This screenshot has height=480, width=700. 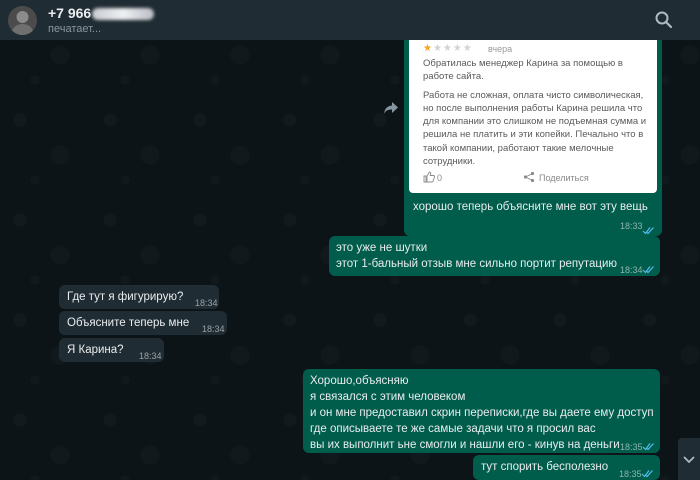 What do you see at coordinates (440, 178) in the screenshot?
I see `like-count: 0` at bounding box center [440, 178].